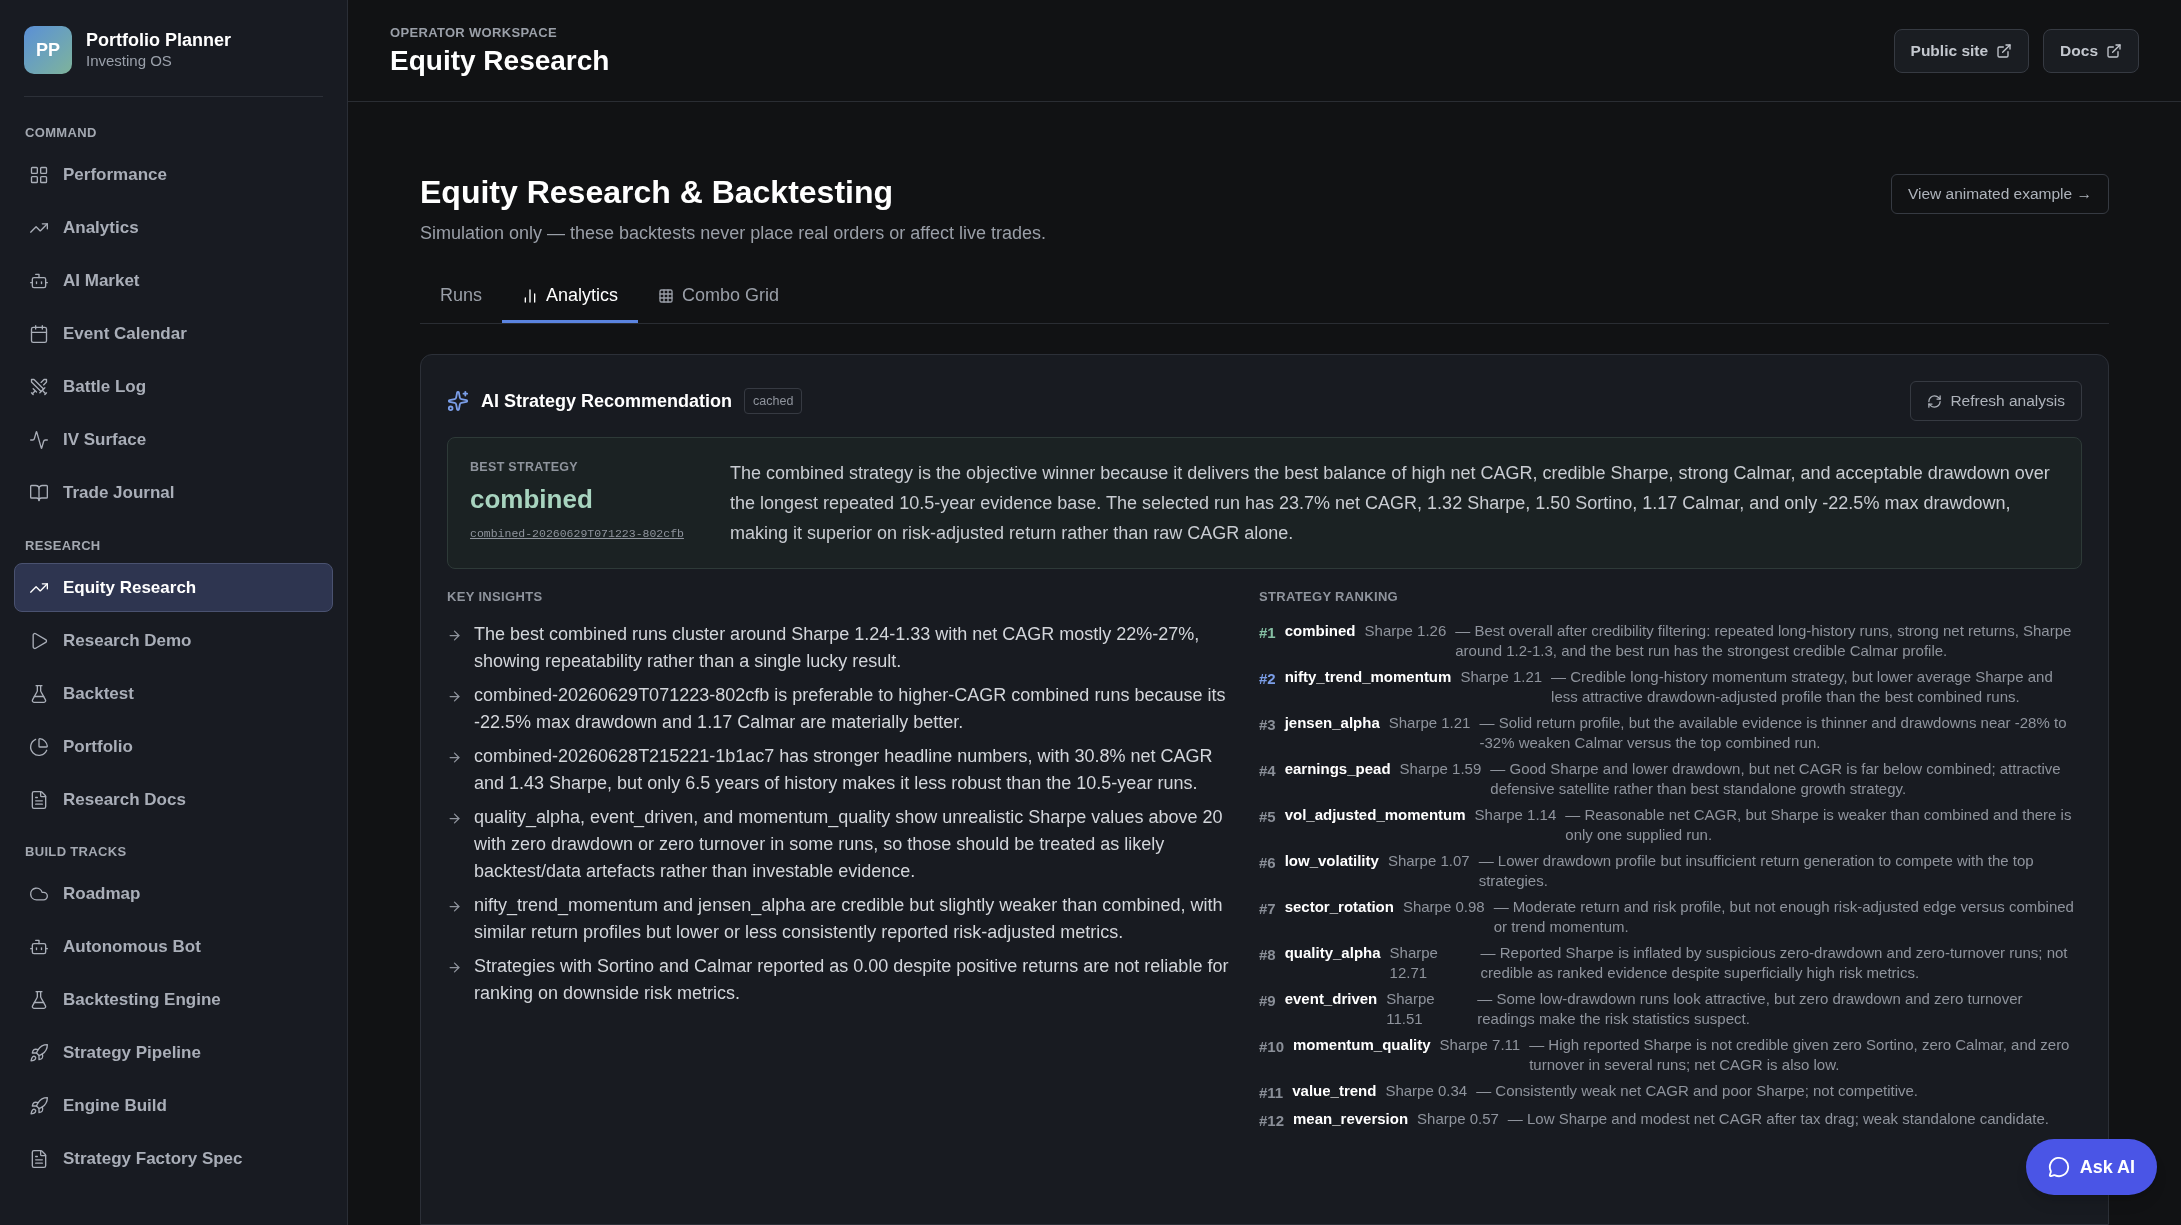  I want to click on sidebar-item: Strategy Factory Spec, so click(173, 1159).